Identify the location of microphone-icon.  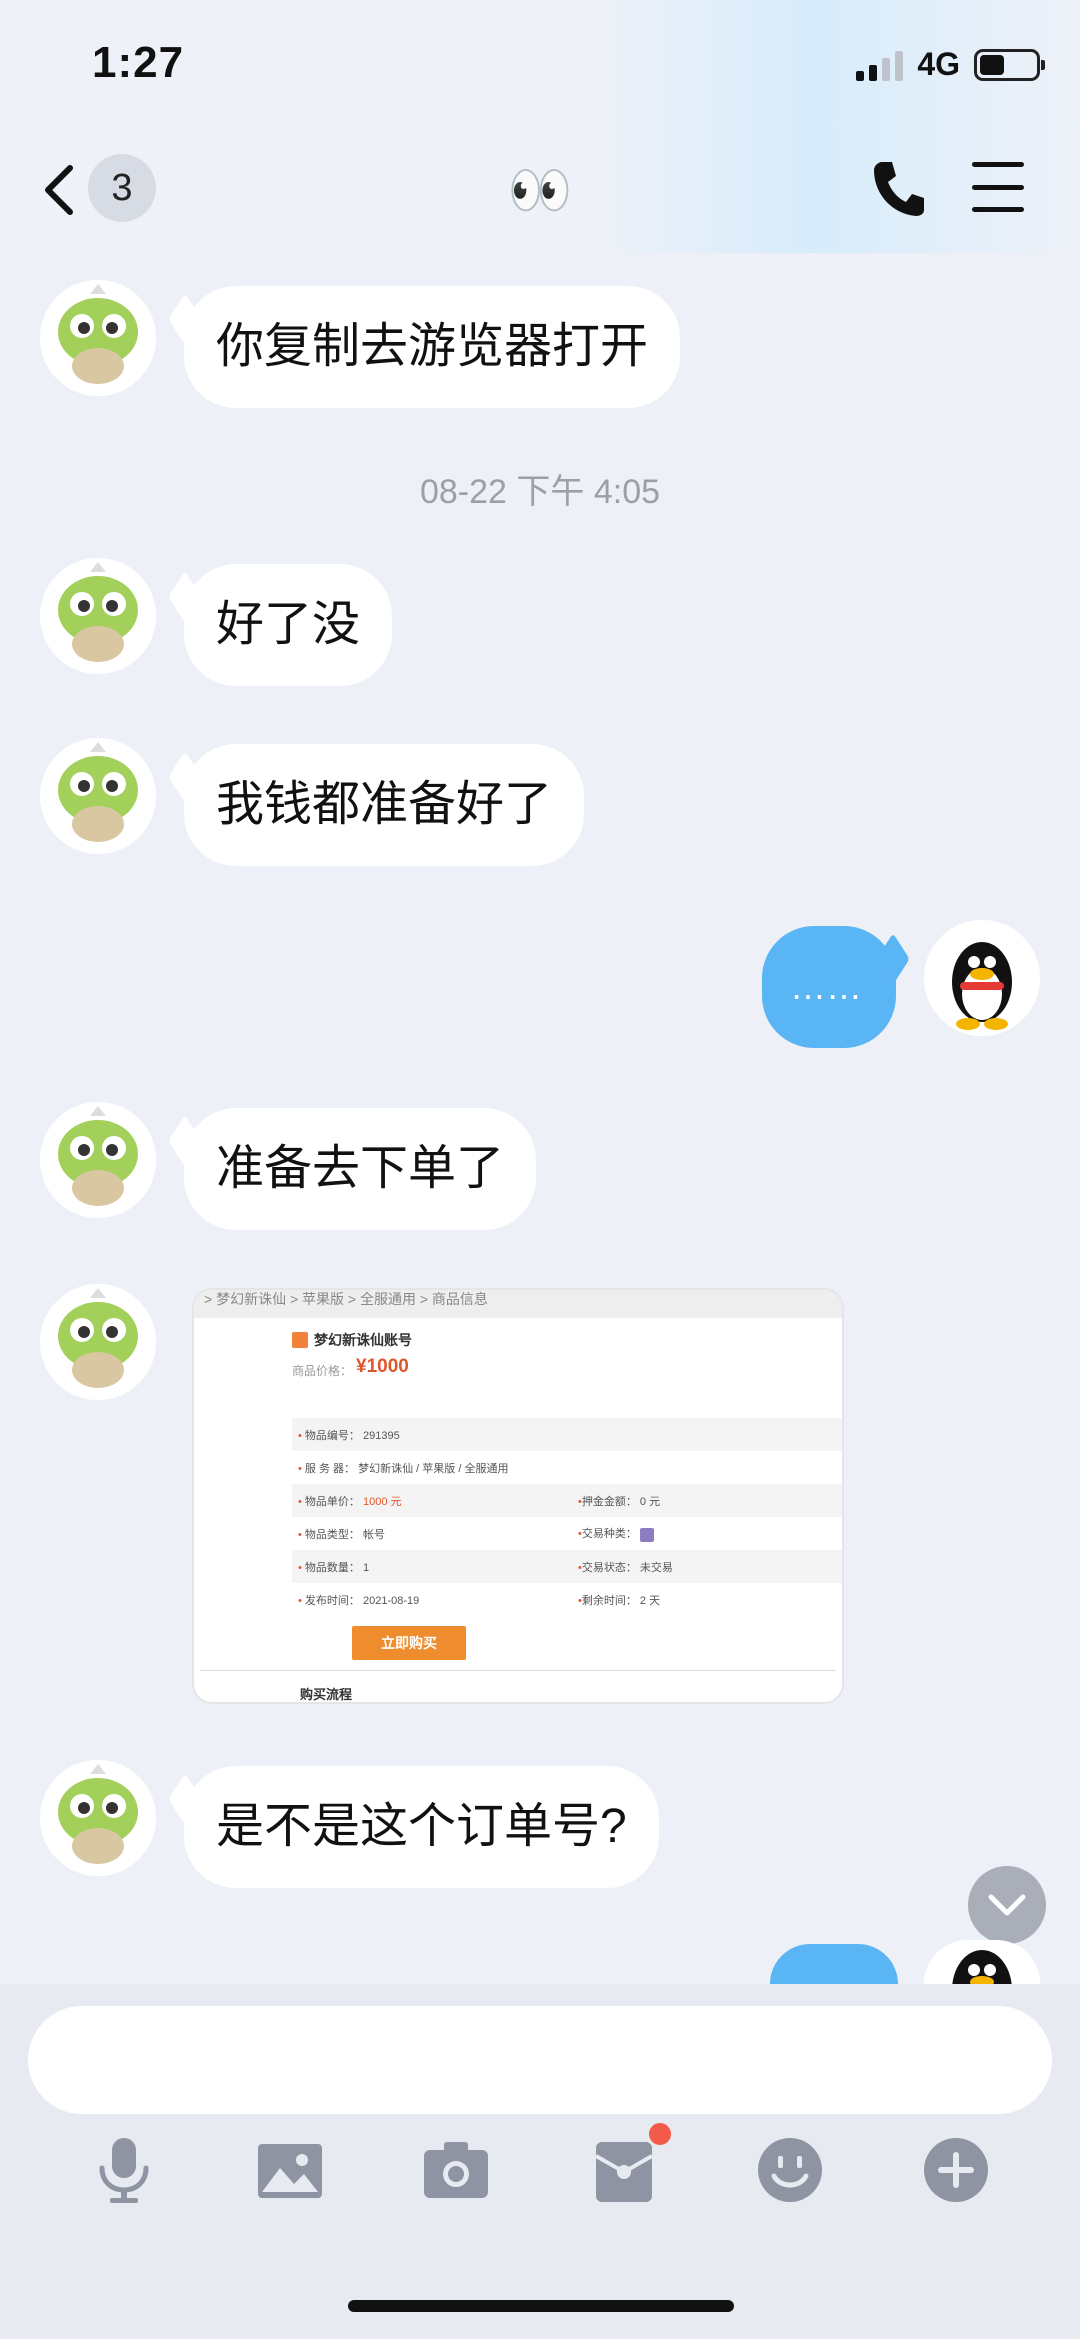
(124, 2170).